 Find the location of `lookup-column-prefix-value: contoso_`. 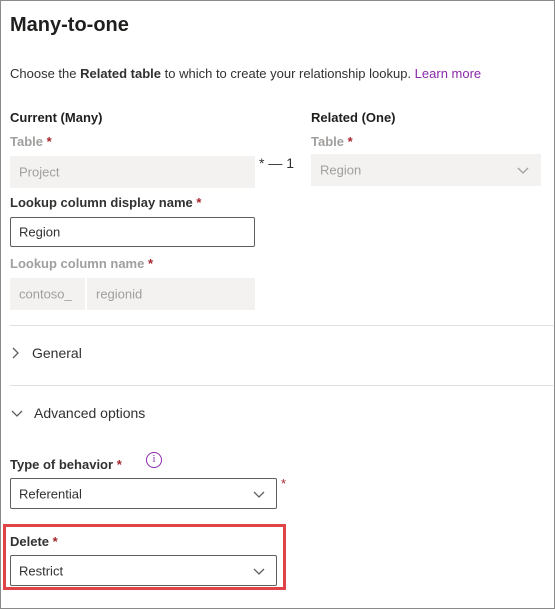

lookup-column-prefix-value: contoso_ is located at coordinates (45, 294).